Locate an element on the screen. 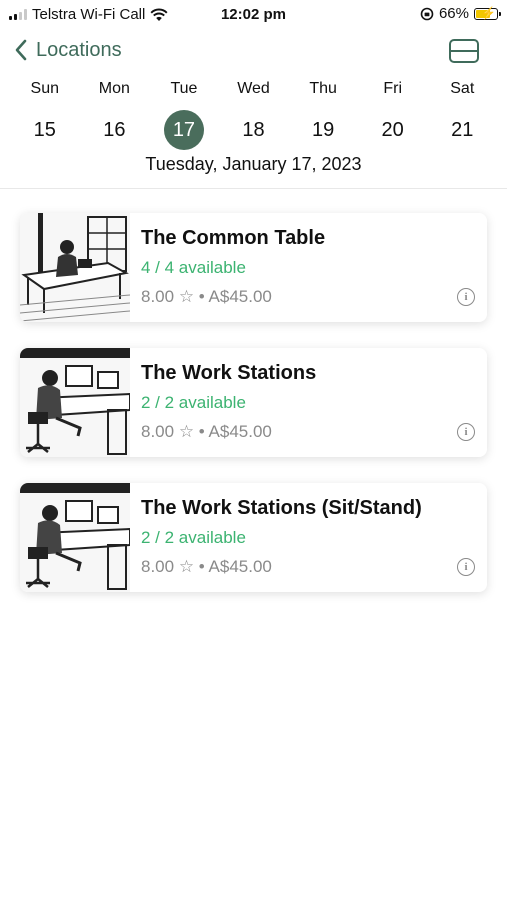  day-picker: 15 16 17 18 19 20 21 is located at coordinates (253, 130).